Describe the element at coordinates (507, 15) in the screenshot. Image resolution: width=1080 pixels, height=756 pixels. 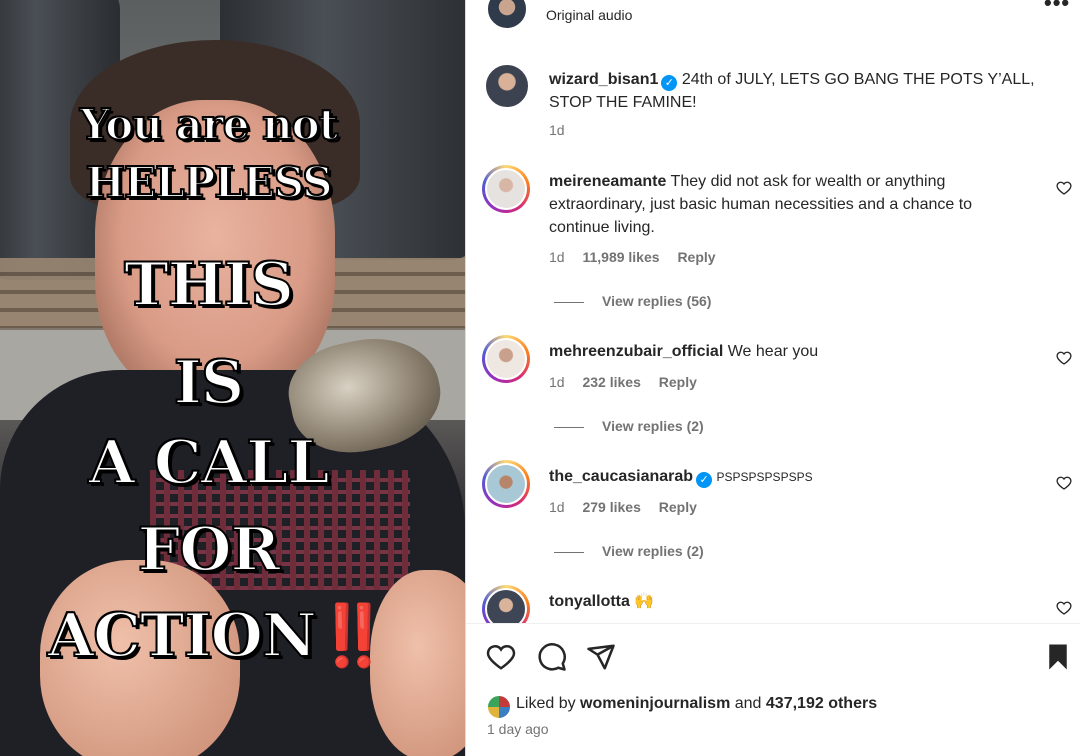
I see `author-avatar` at that location.